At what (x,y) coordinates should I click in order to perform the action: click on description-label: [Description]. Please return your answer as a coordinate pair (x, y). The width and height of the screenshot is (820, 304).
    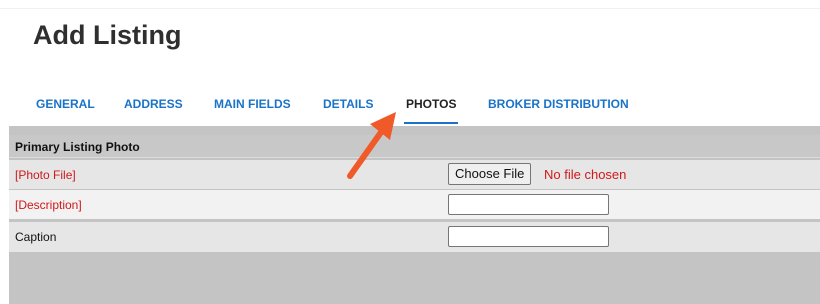
    Looking at the image, I should click on (48, 205).